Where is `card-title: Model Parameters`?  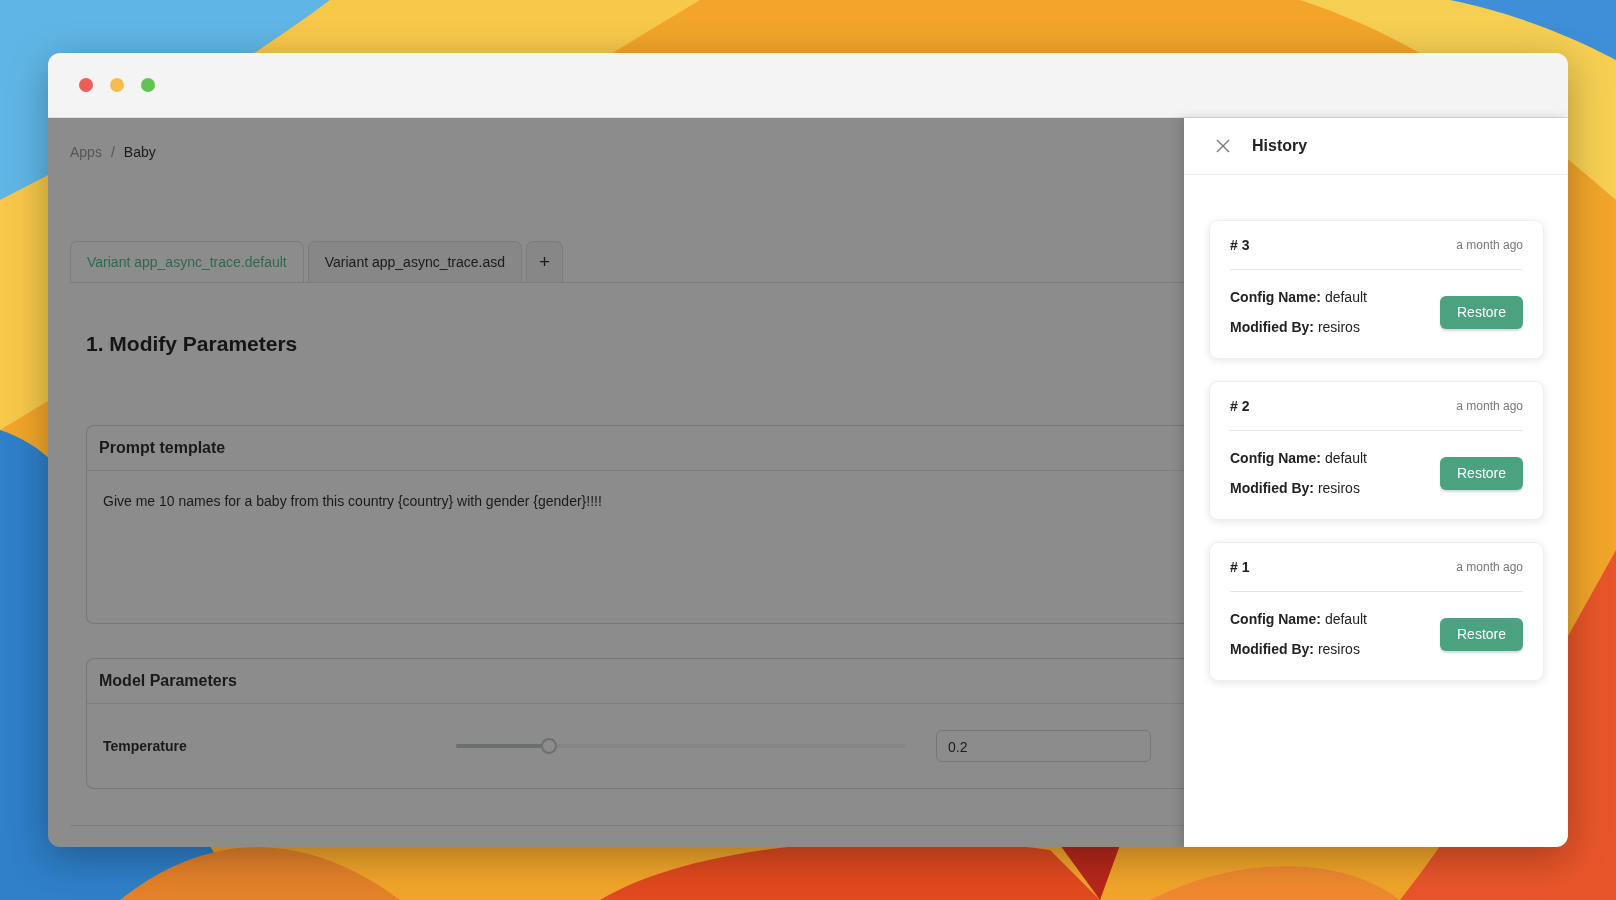 card-title: Model Parameters is located at coordinates (635, 681).